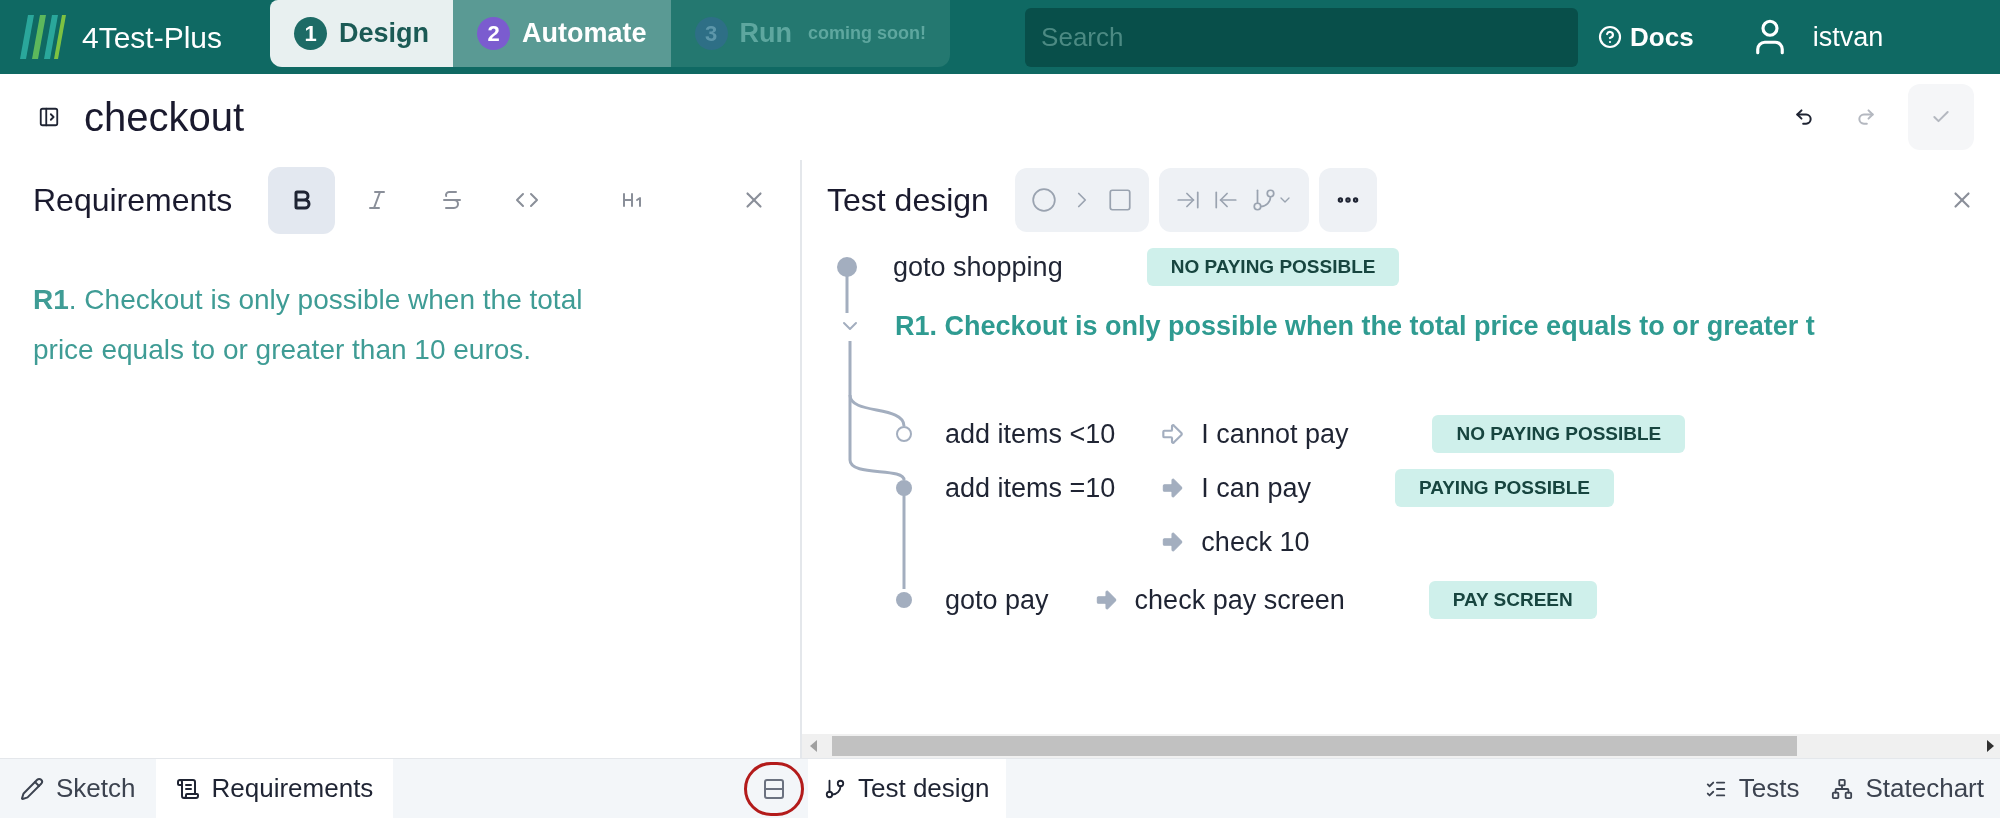 Image resolution: width=2000 pixels, height=818 pixels. Describe the element at coordinates (1842, 788) in the screenshot. I see `hierarchy-icon` at that location.